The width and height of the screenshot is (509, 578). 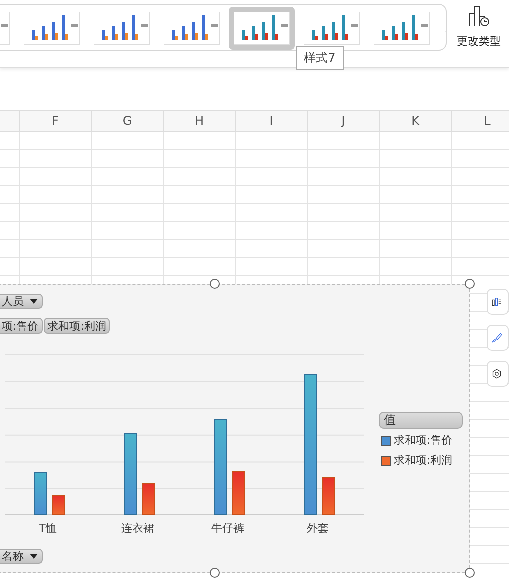 I want to click on change-type-button: 更改类型, so click(x=479, y=33).